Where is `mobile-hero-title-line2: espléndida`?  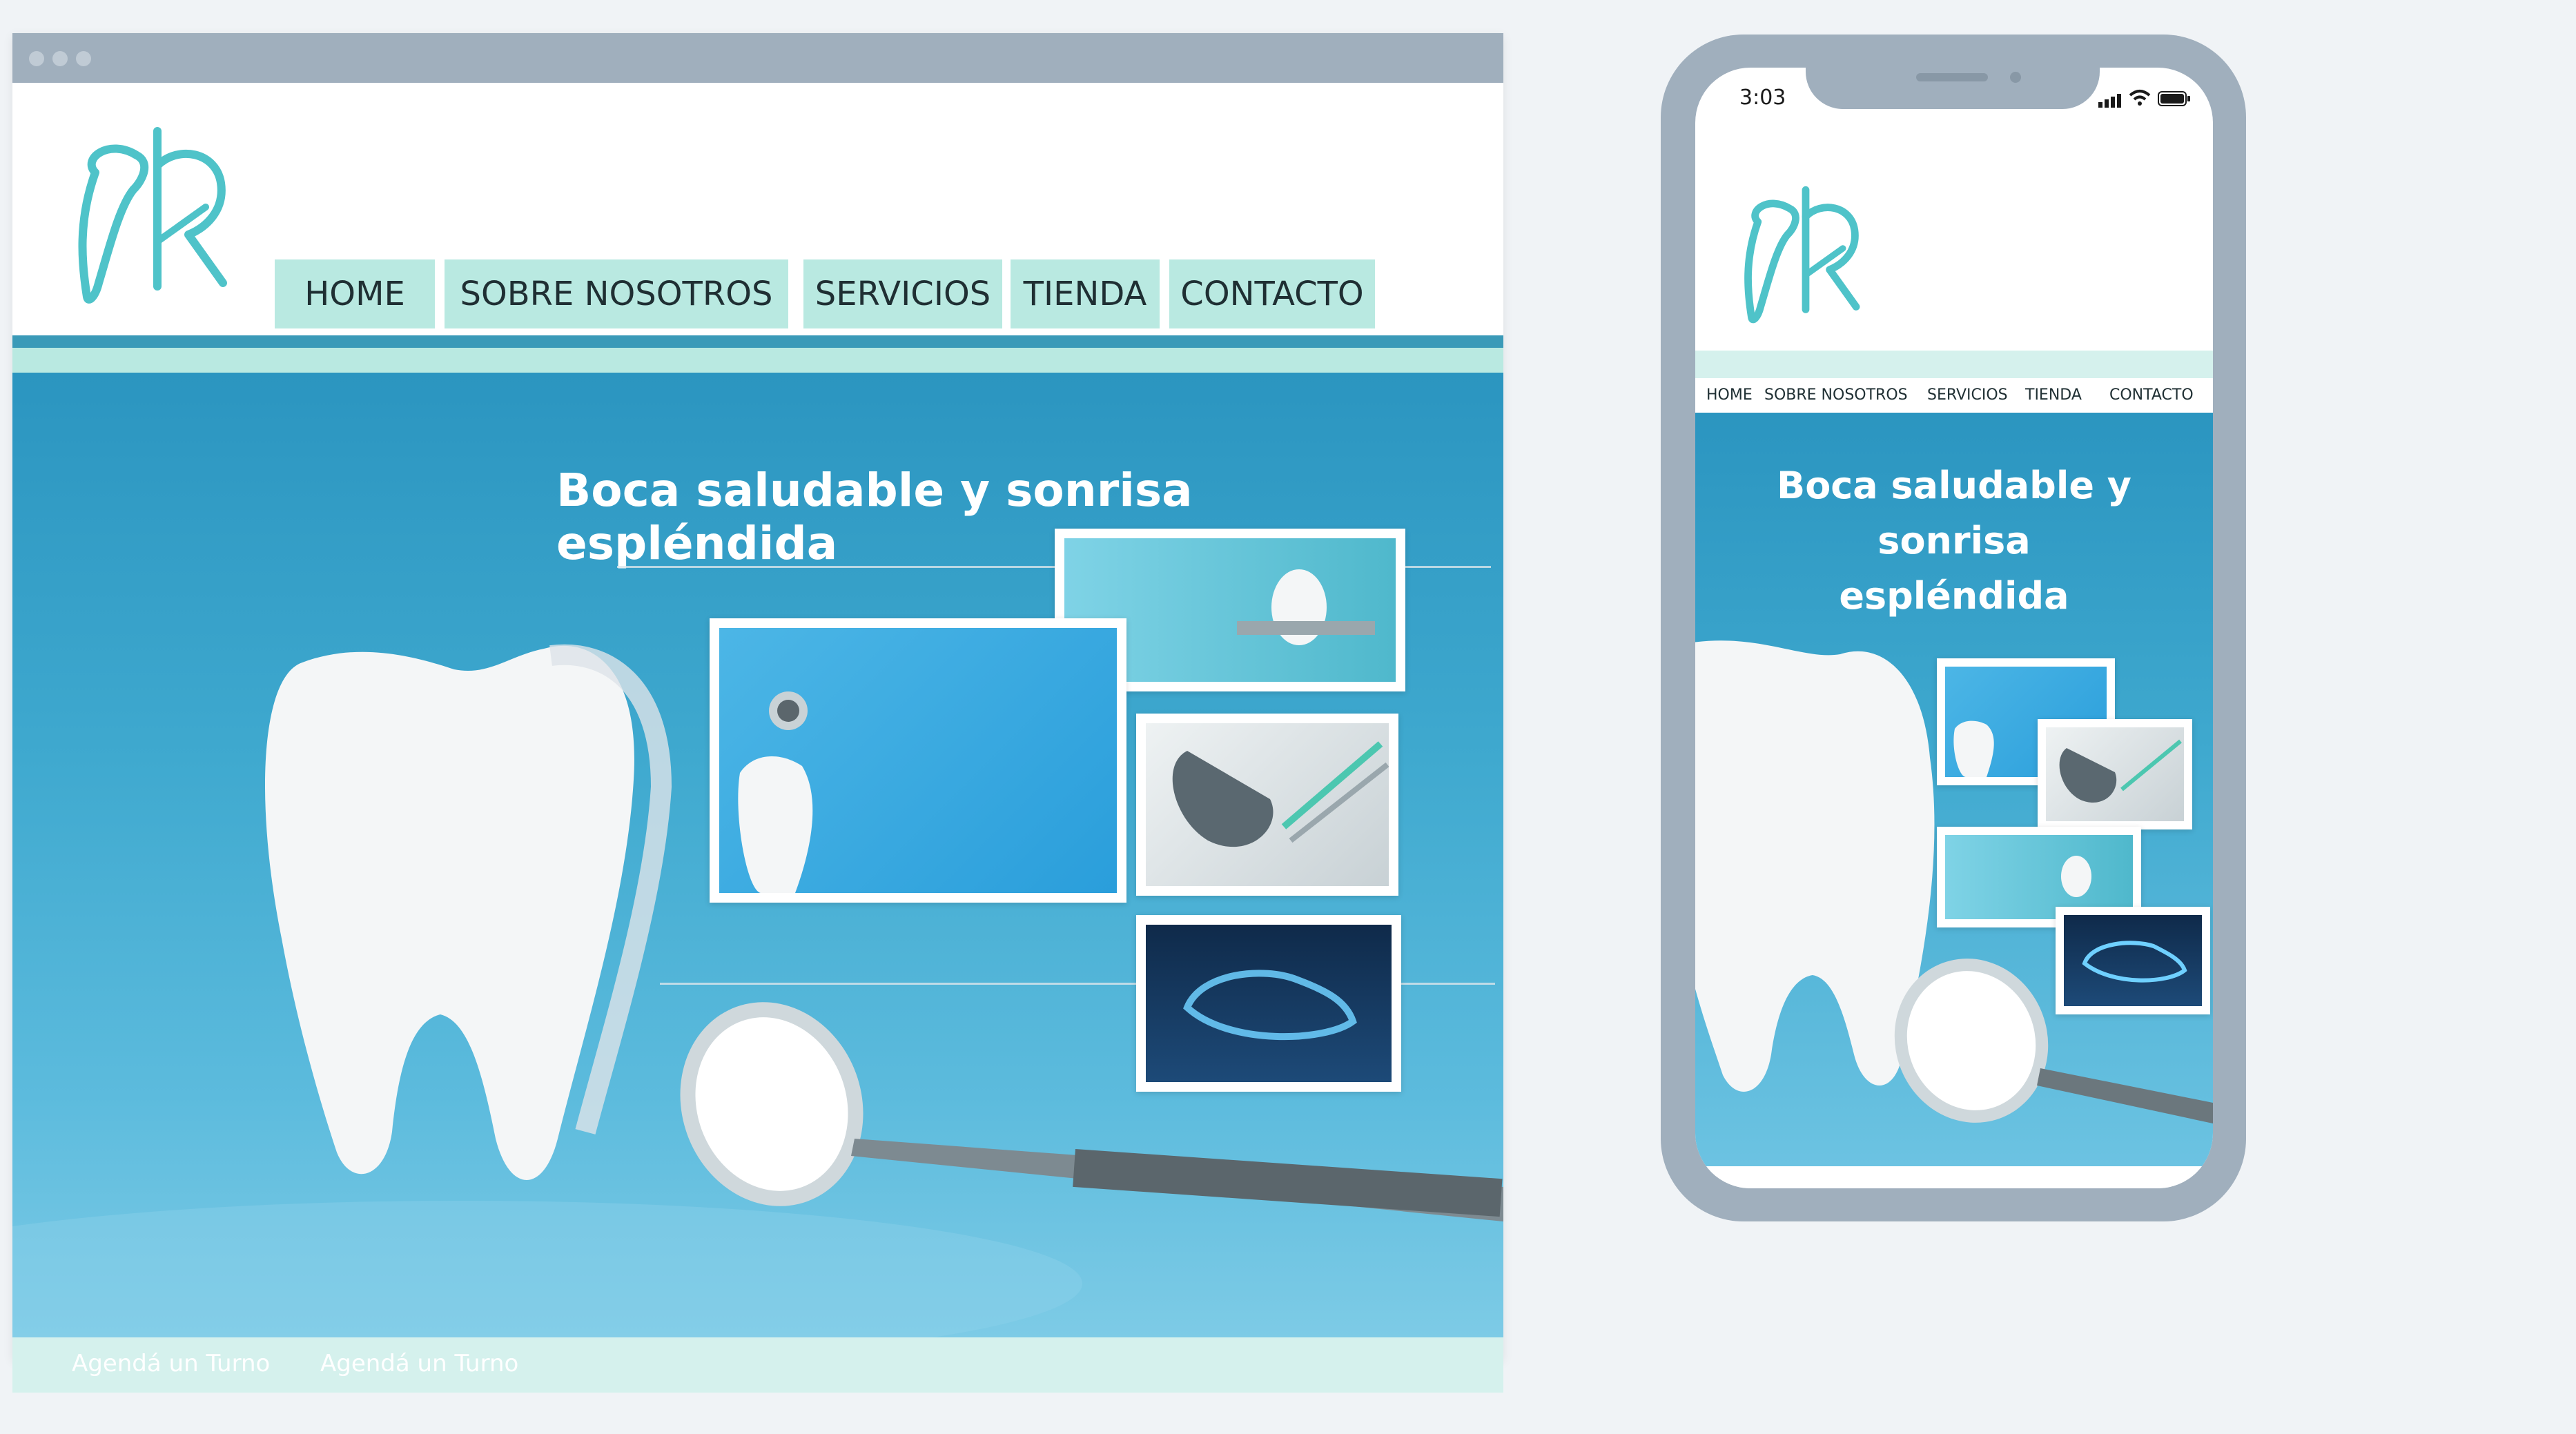 mobile-hero-title-line2: espléndida is located at coordinates (1954, 596).